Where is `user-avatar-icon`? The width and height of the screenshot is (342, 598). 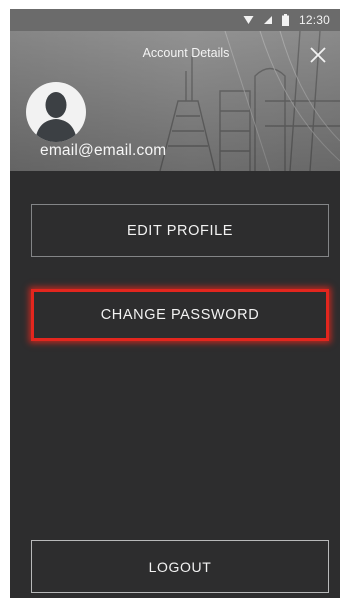 user-avatar-icon is located at coordinates (56, 117).